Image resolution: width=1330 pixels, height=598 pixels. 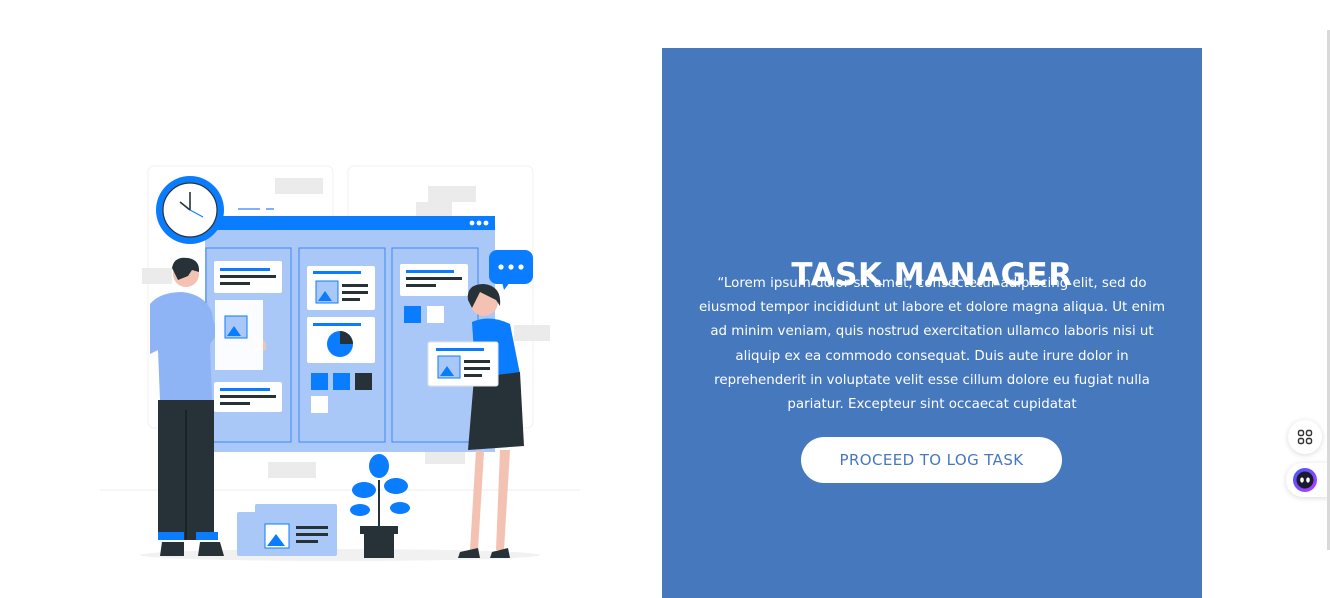 I want to click on apps-widget-button, so click(x=1305, y=437).